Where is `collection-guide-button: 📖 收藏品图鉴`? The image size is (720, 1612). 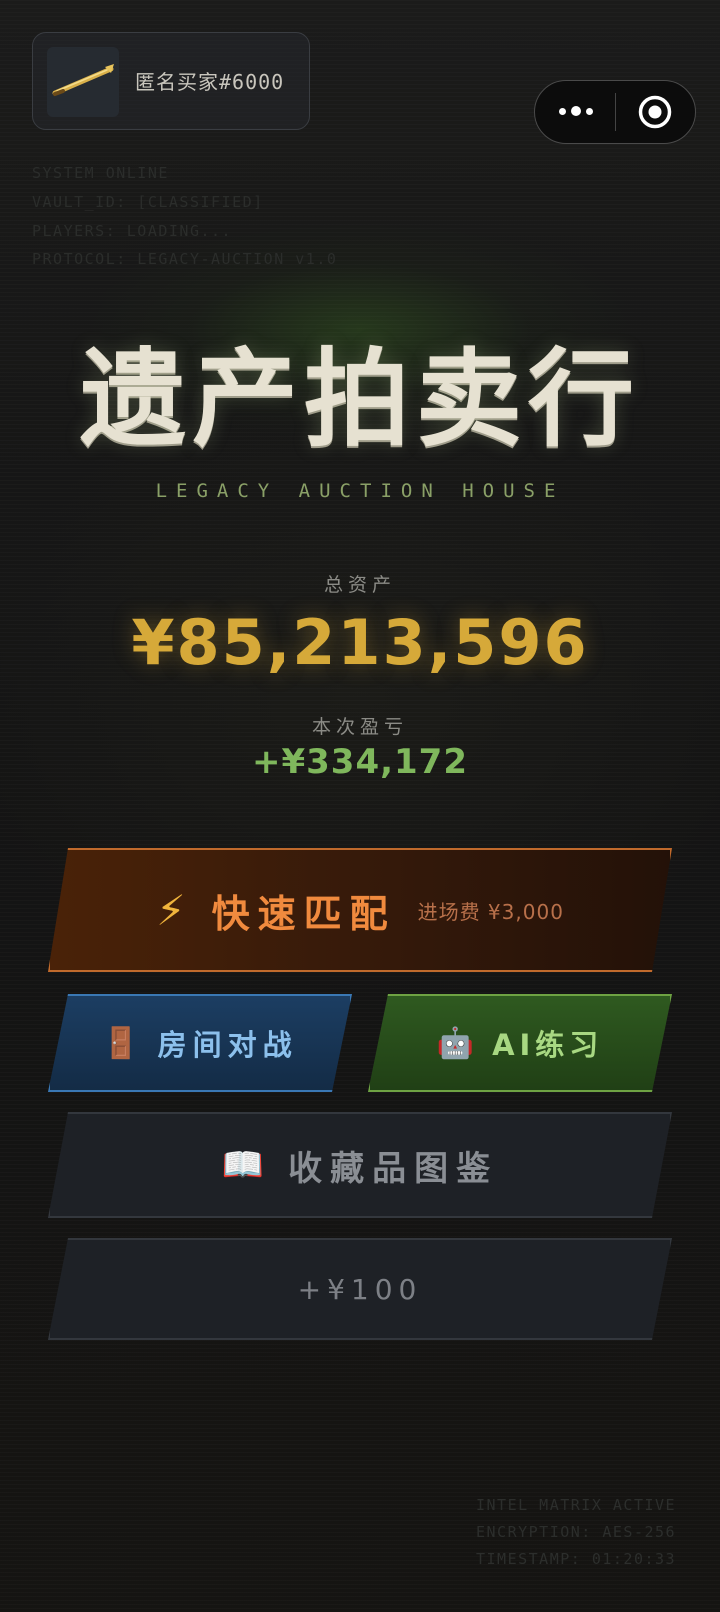
collection-guide-button: 📖 收藏品图鉴 is located at coordinates (360, 1165).